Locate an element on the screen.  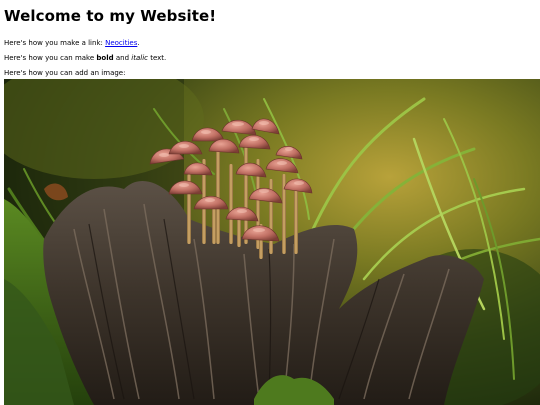
format-suffix: text. is located at coordinates (157, 58).